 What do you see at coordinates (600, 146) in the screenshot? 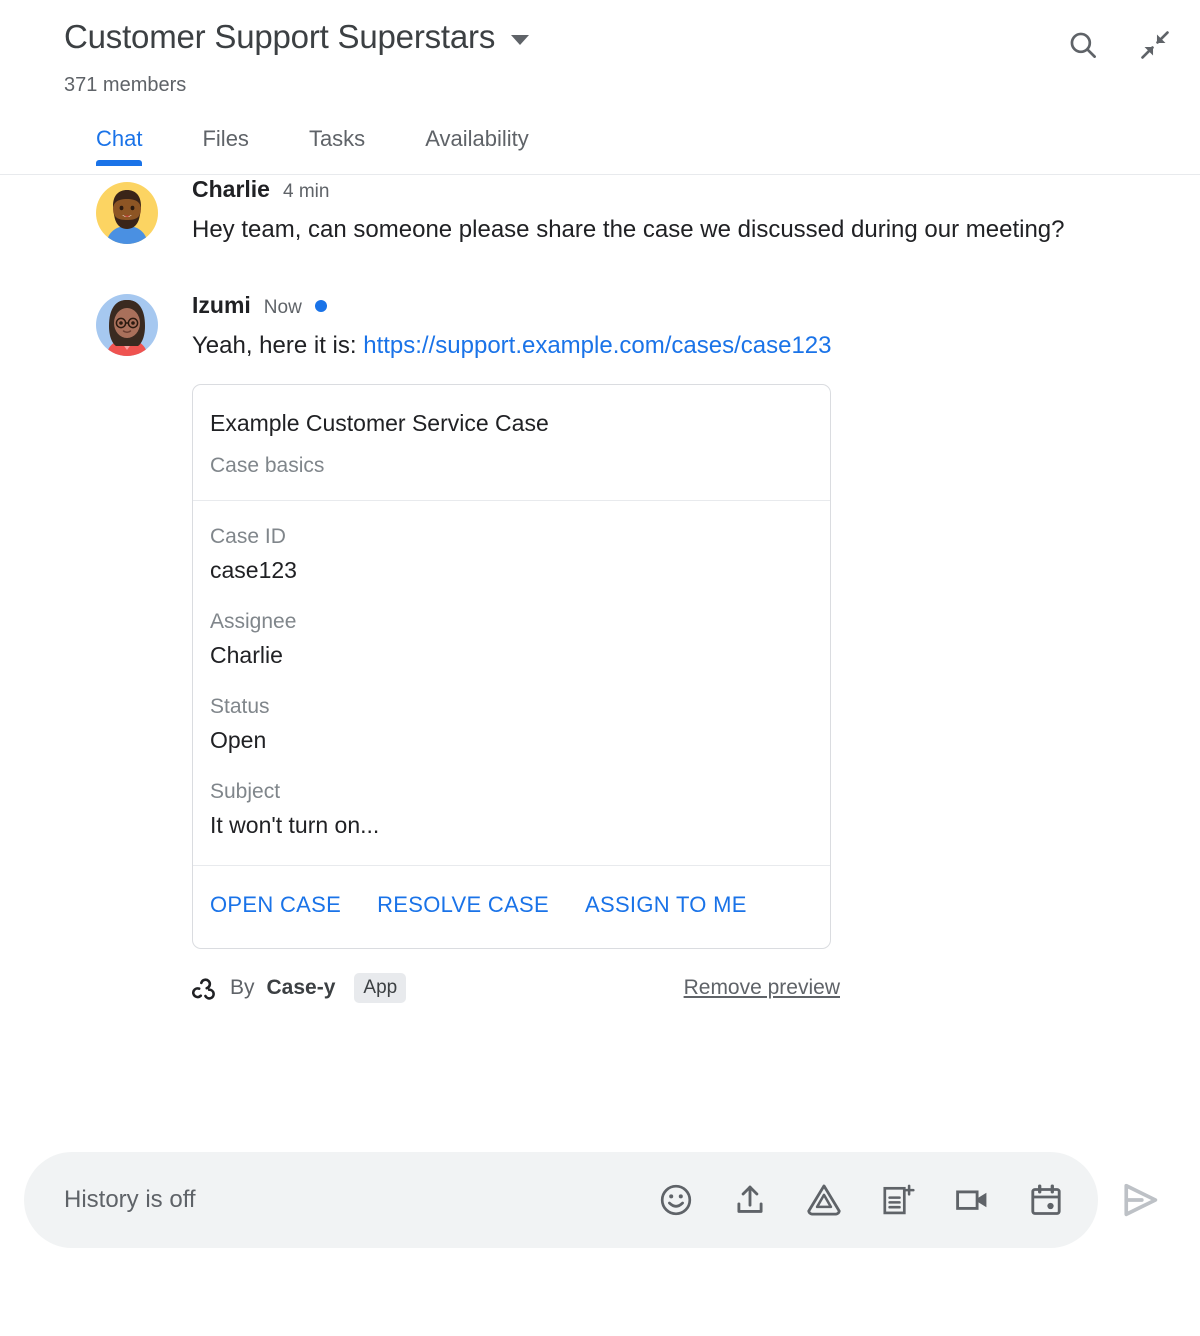
I see `tab-bar: Chat Files Tasks Availability` at bounding box center [600, 146].